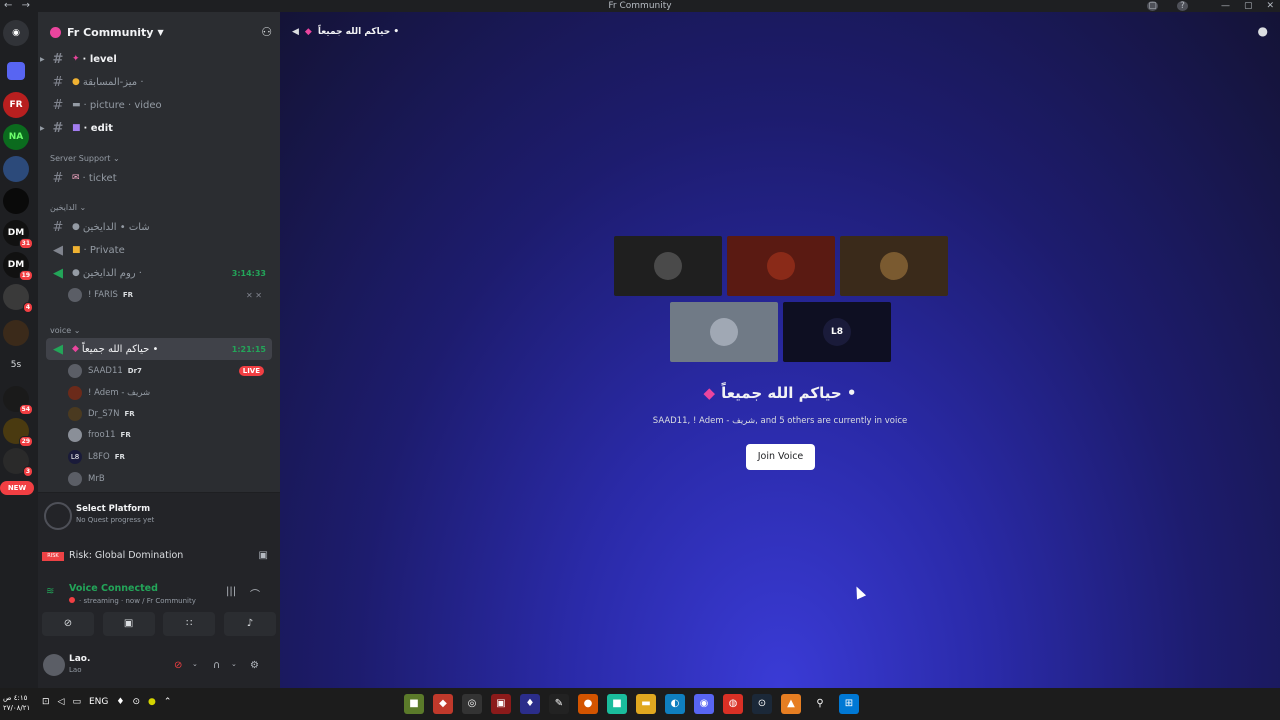 Image resolution: width=1280 pixels, height=720 pixels. I want to click on channel-private: ◀ ■ · Private, so click(159, 250).